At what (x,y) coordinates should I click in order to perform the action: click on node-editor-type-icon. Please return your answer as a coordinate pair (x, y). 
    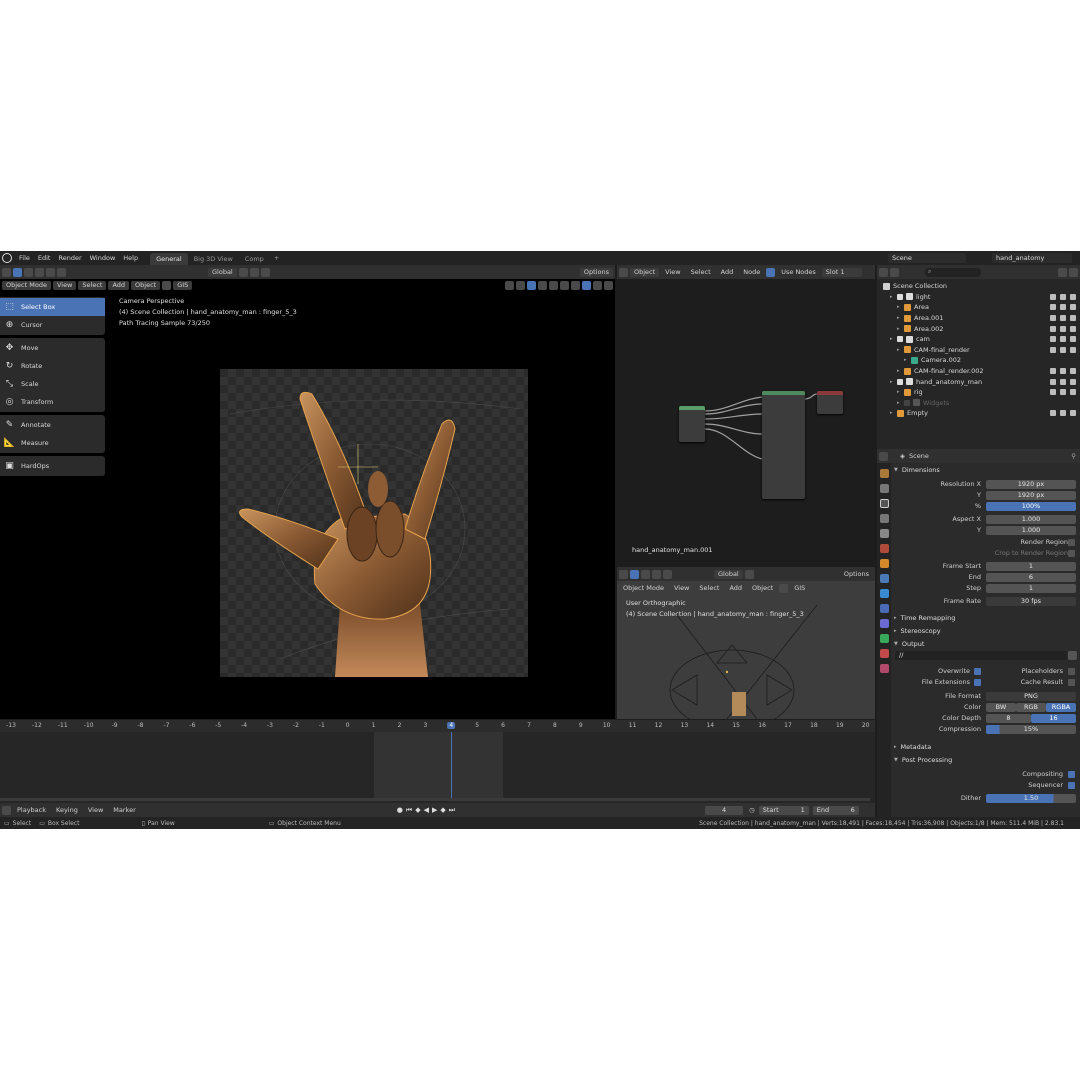
    Looking at the image, I should click on (623, 272).